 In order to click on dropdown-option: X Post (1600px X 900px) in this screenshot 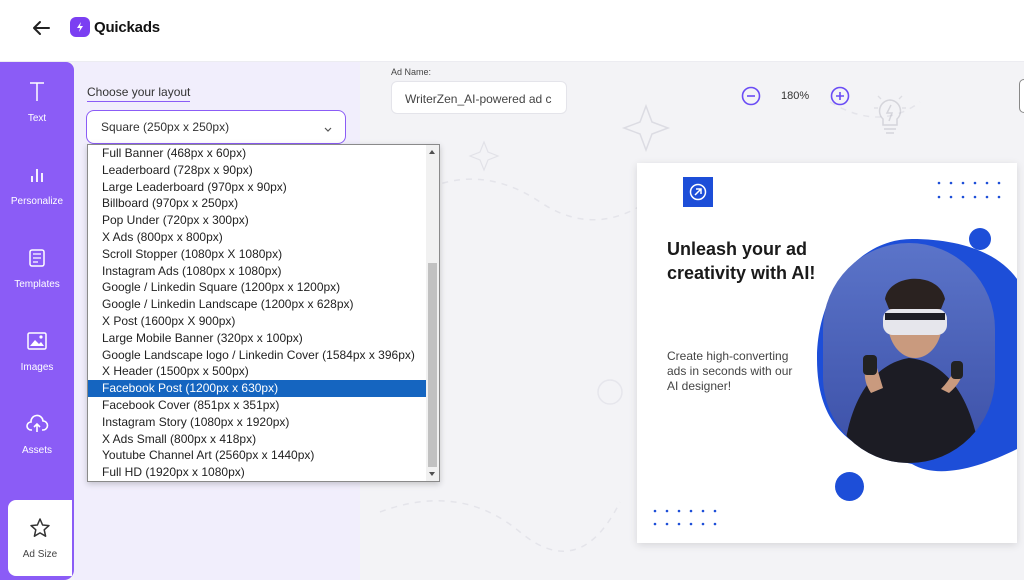, I will do `click(257, 321)`.